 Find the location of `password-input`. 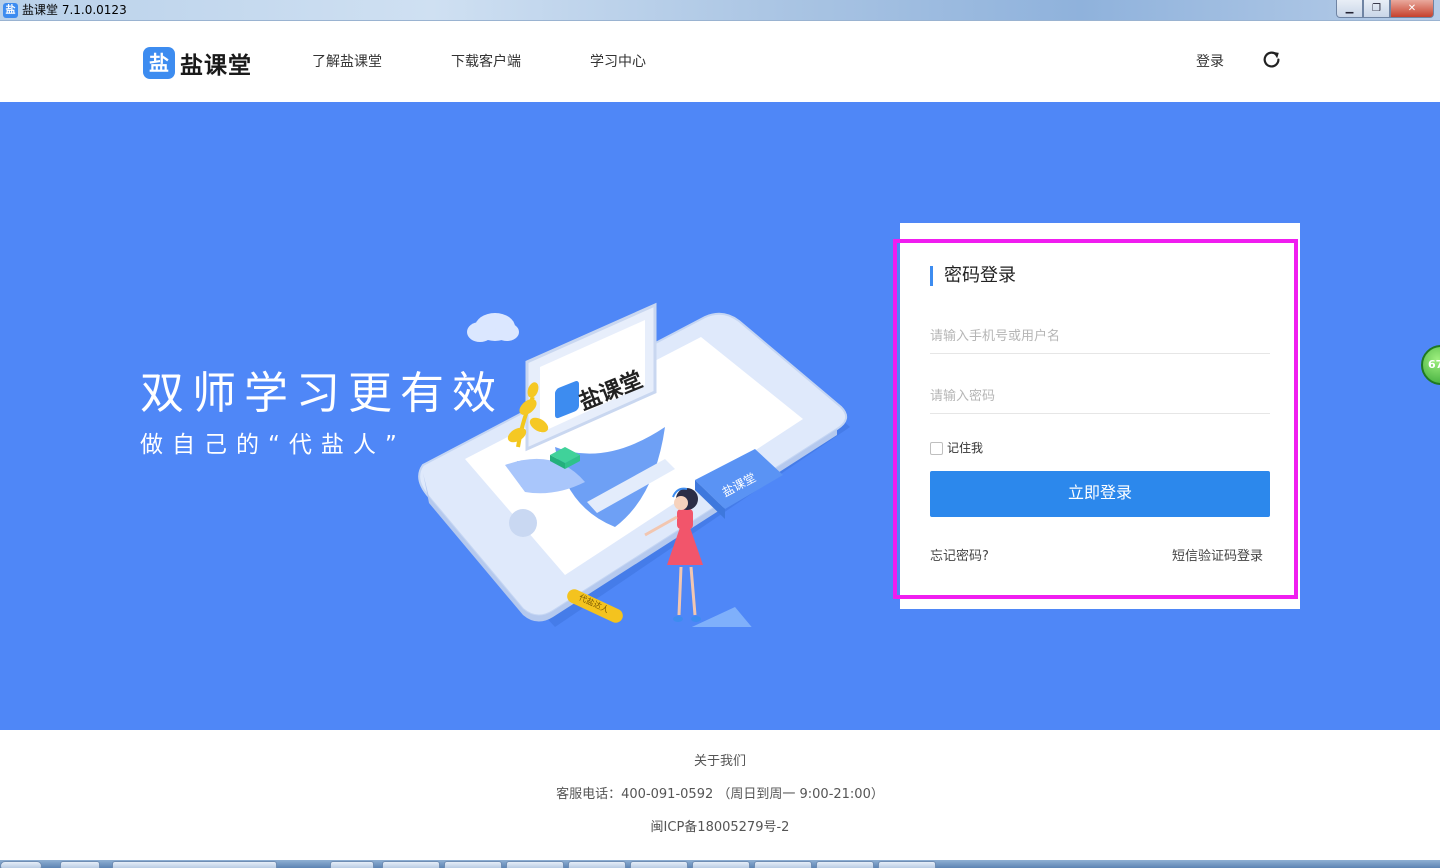

password-input is located at coordinates (1100, 397).